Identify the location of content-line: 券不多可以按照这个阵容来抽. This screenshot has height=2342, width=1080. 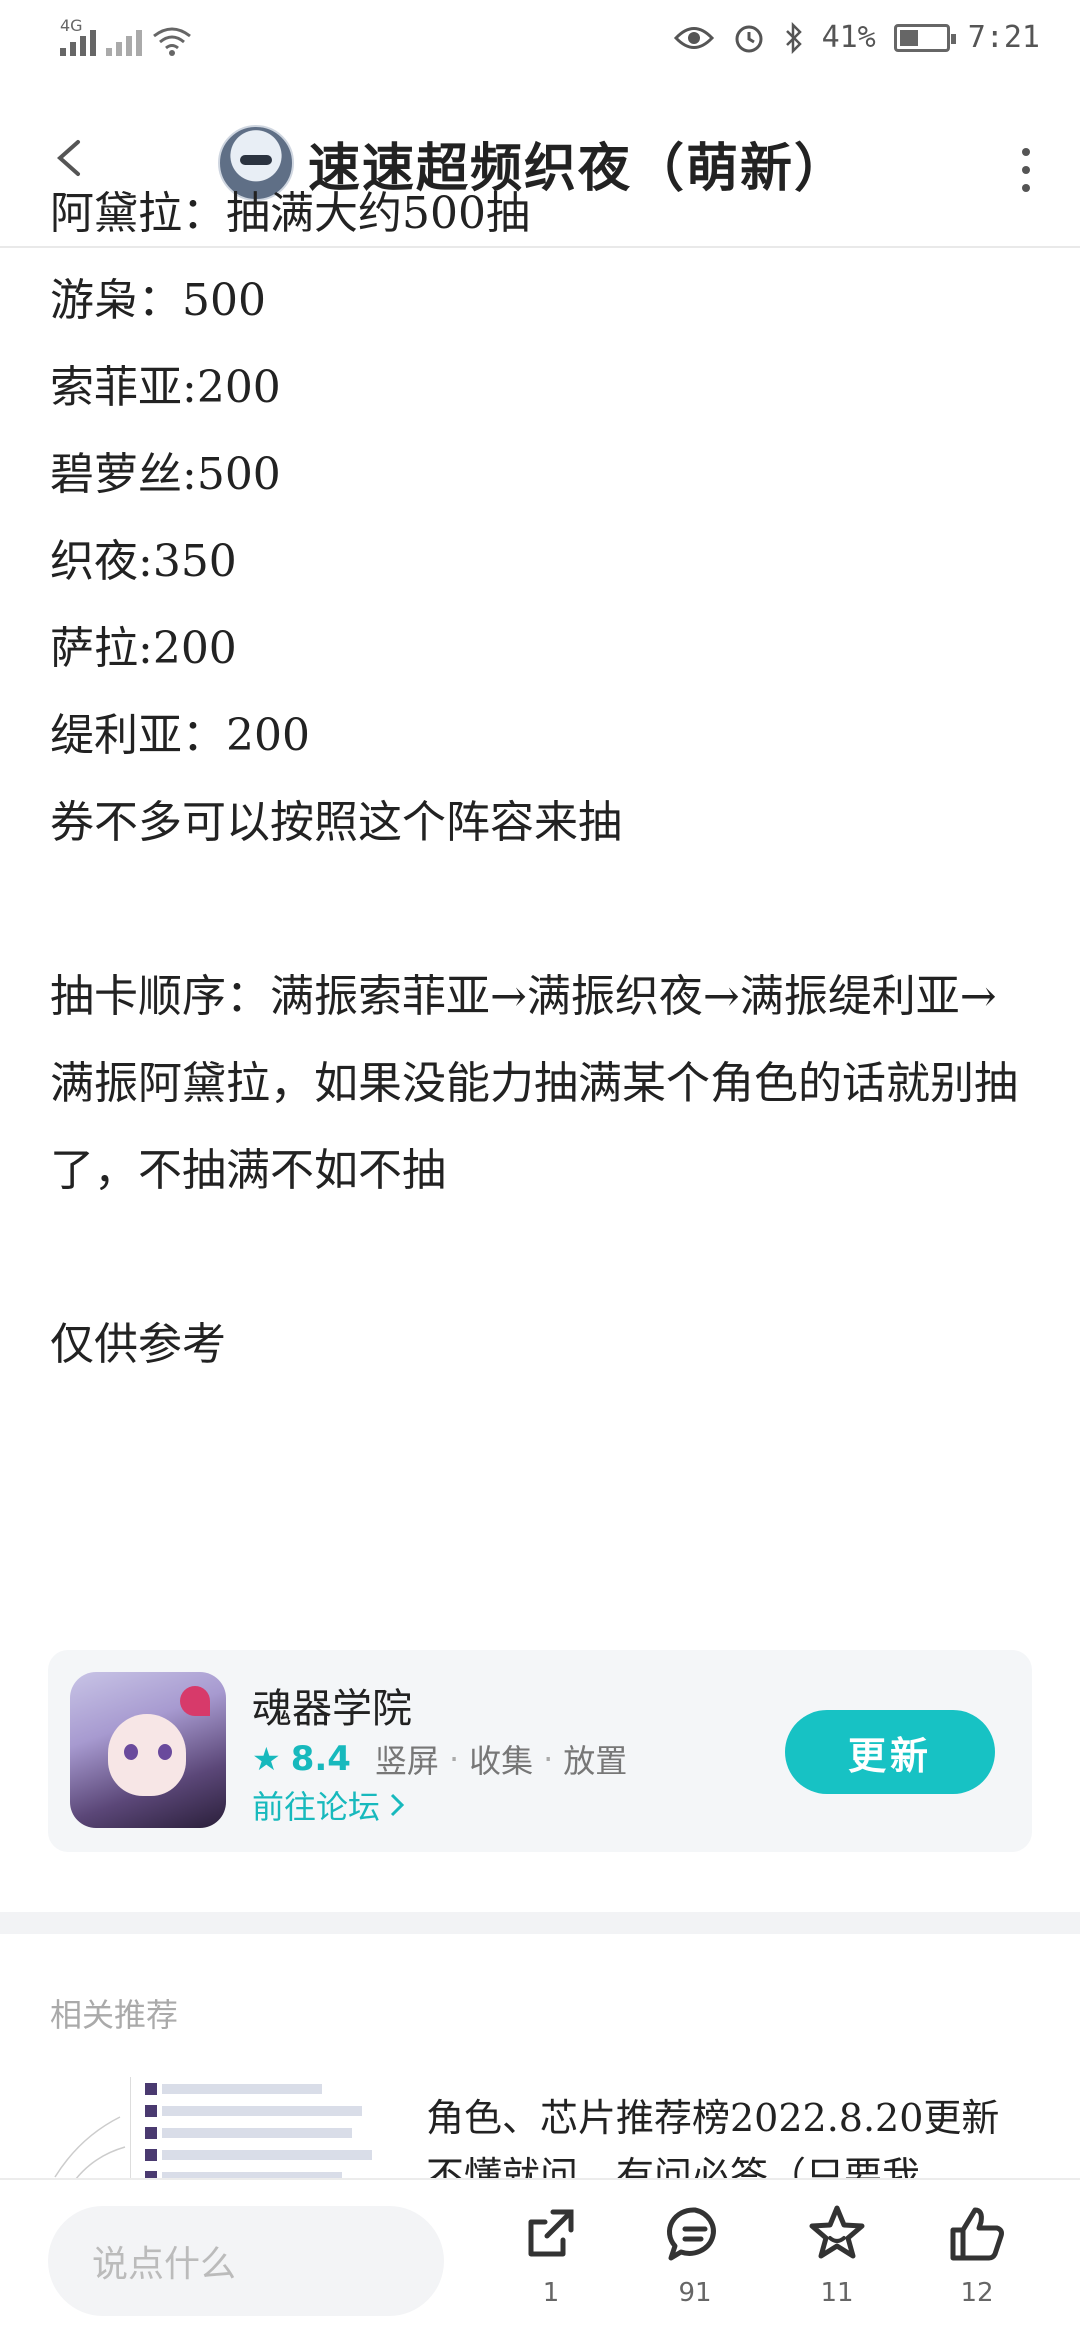
(336, 822).